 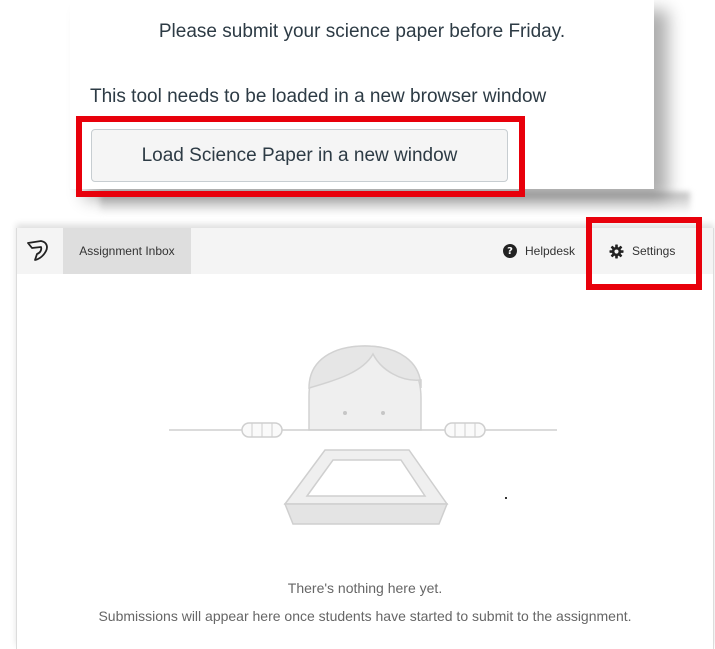 What do you see at coordinates (38, 251) in the screenshot?
I see `turnitin-logo-icon` at bounding box center [38, 251].